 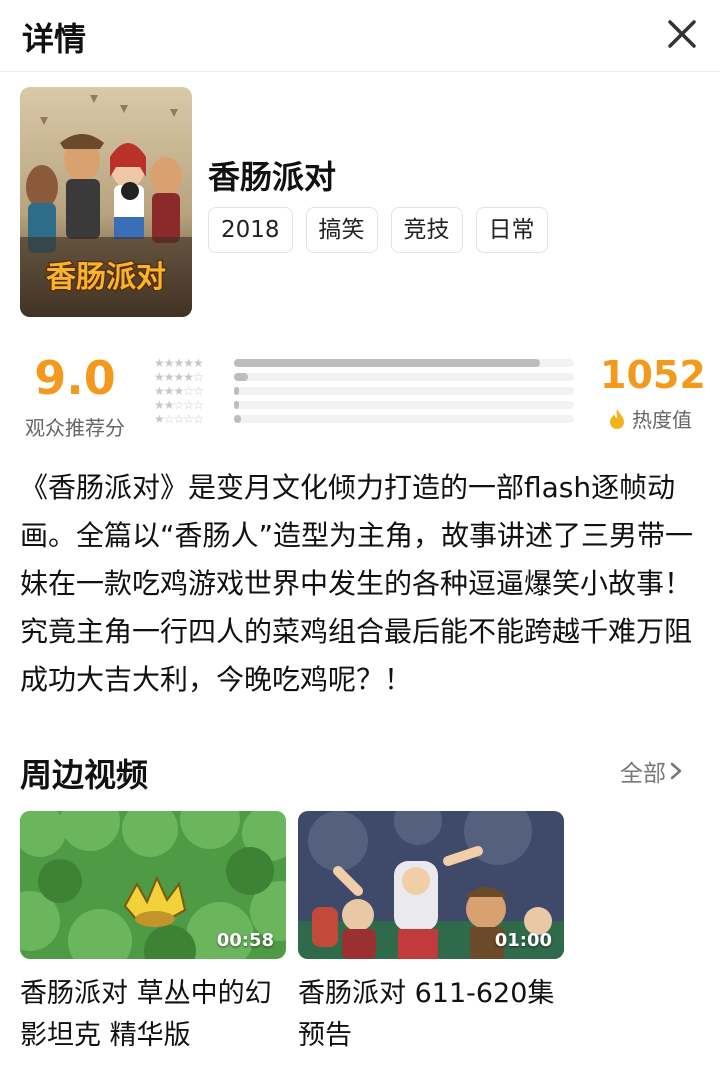 I want to click on one-star-icon: ★☆☆☆☆, so click(x=179, y=419).